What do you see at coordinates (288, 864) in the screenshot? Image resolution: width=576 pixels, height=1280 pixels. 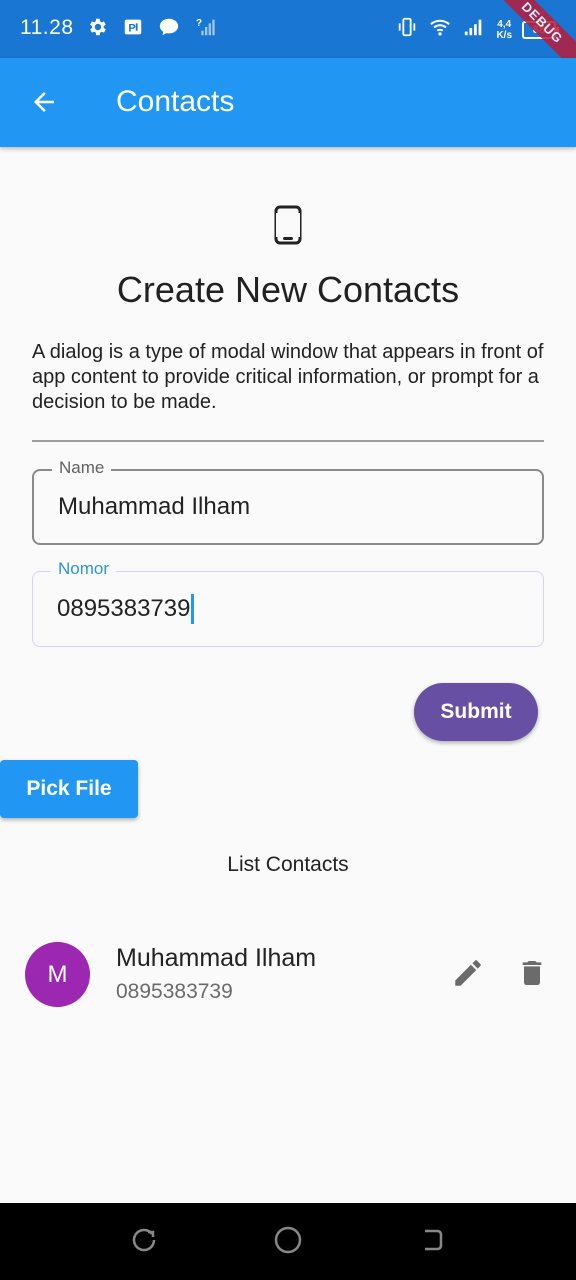 I see `list-contacts-title: List Contacts` at bounding box center [288, 864].